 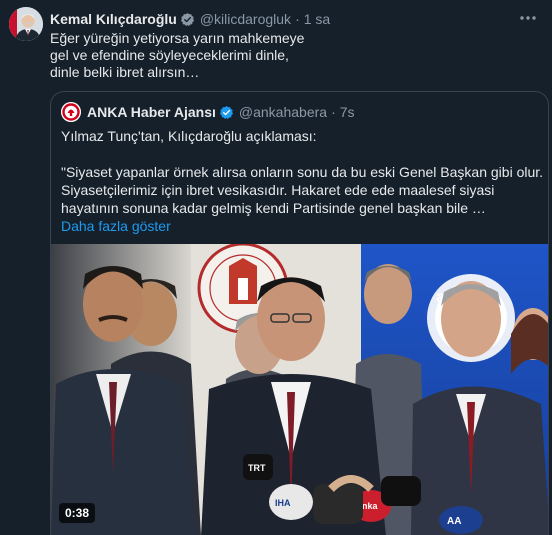 What do you see at coordinates (245, 19) in the screenshot?
I see `author-handle: @kilicdarogluk` at bounding box center [245, 19].